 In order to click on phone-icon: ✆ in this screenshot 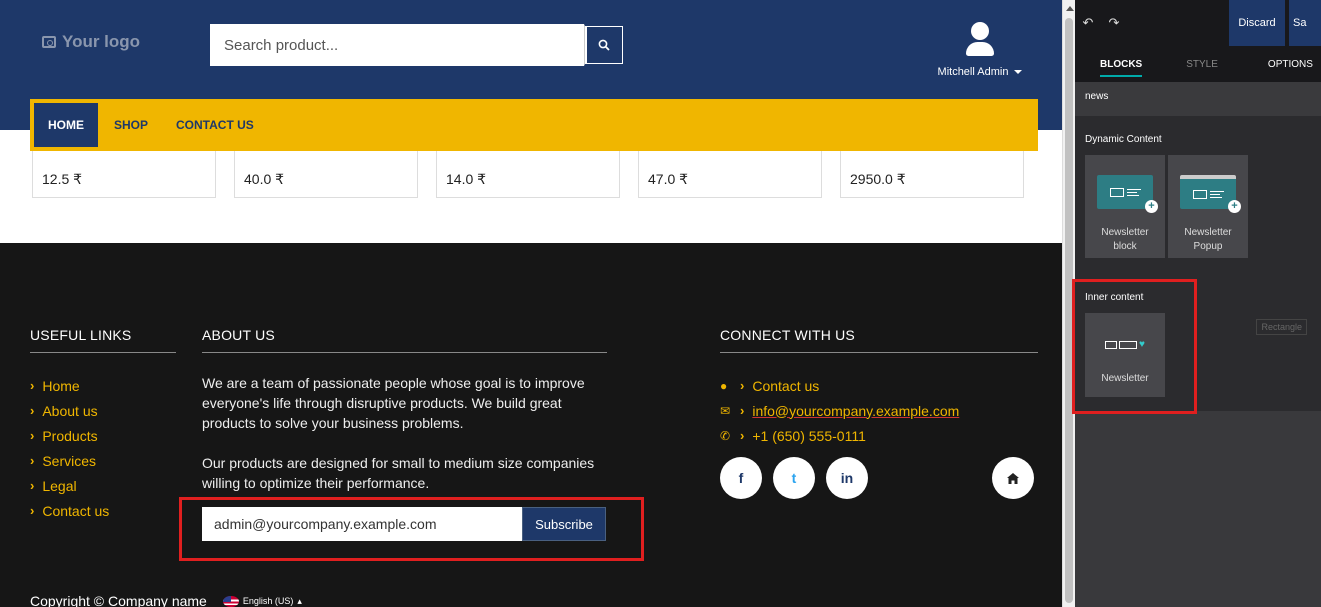, I will do `click(725, 435)`.